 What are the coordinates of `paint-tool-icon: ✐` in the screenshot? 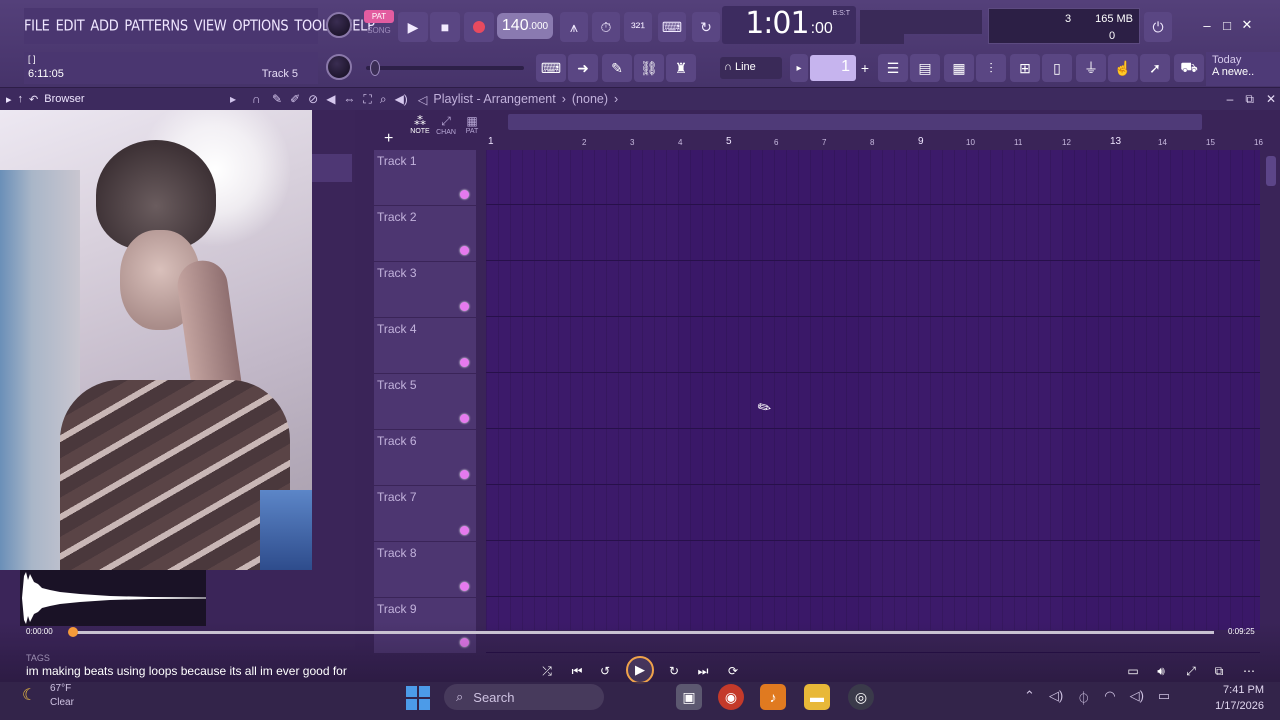 It's located at (295, 99).